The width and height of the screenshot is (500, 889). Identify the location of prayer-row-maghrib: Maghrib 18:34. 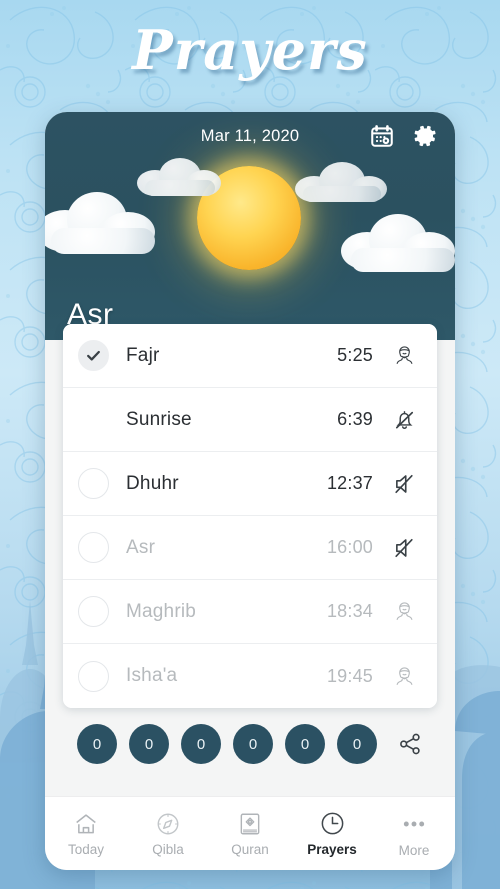
(250, 612).